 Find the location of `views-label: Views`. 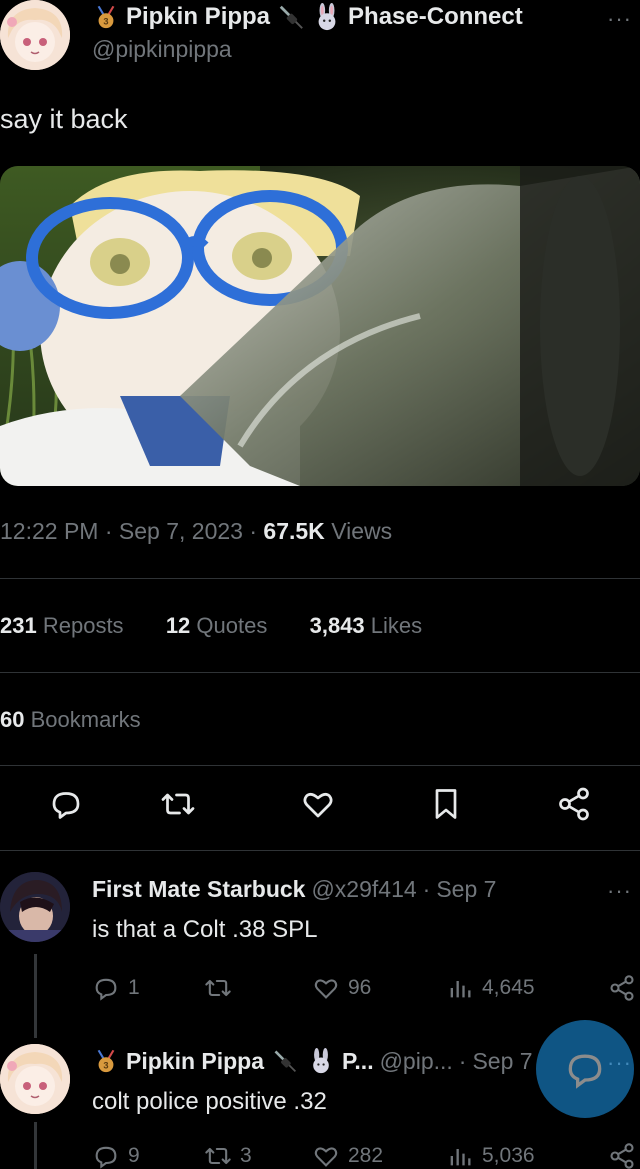

views-label: Views is located at coordinates (362, 531).